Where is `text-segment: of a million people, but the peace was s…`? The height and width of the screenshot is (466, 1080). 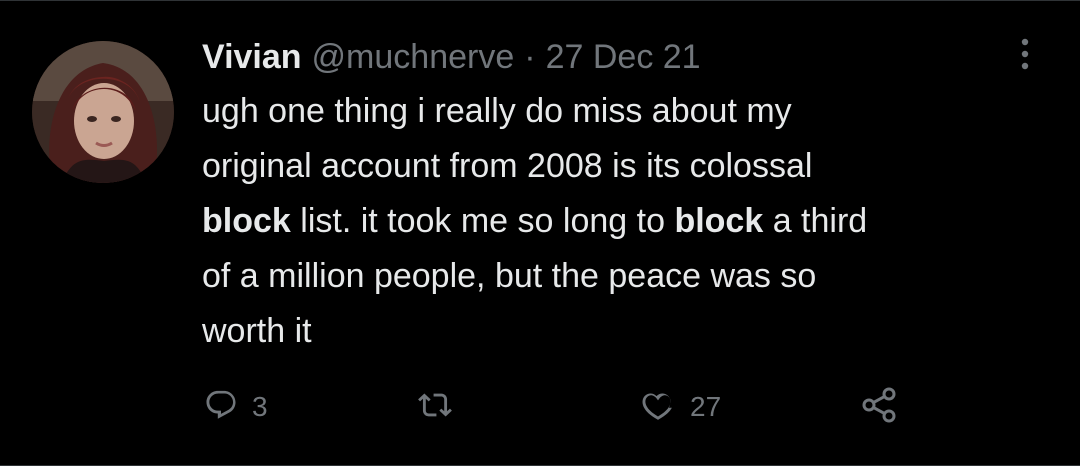
text-segment: of a million people, but the peace was s… is located at coordinates (509, 276).